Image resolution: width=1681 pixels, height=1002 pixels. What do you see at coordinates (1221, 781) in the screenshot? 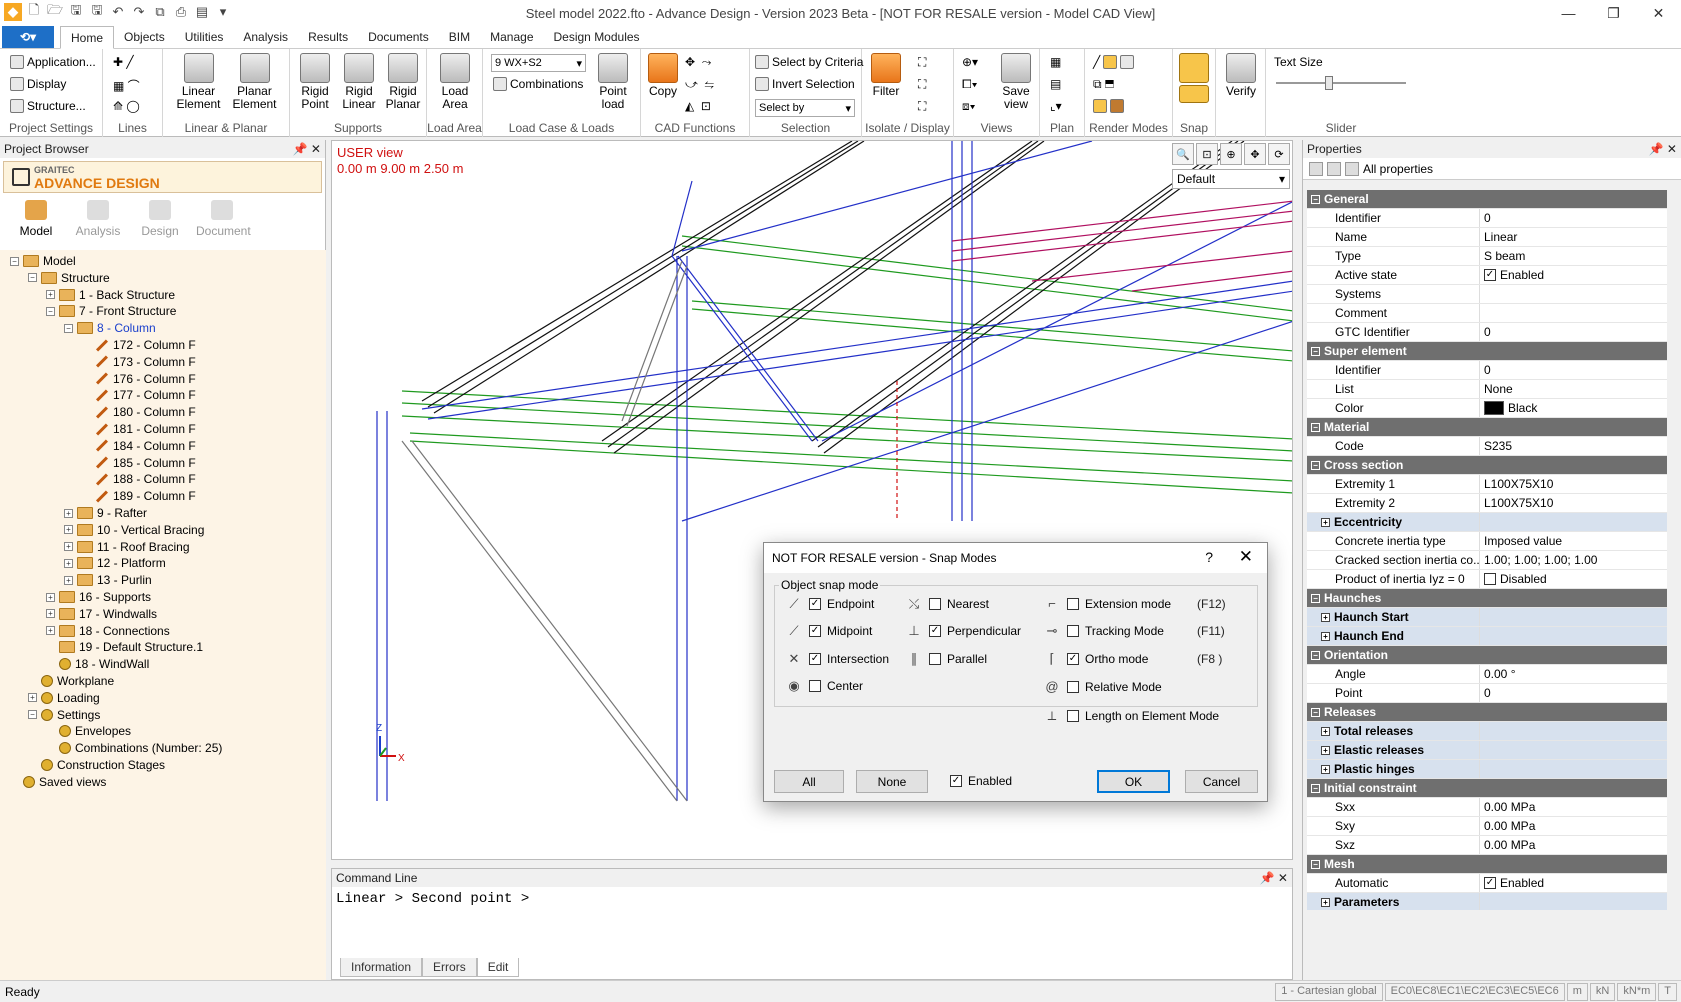
I see `cancel-button: Cancel` at bounding box center [1221, 781].